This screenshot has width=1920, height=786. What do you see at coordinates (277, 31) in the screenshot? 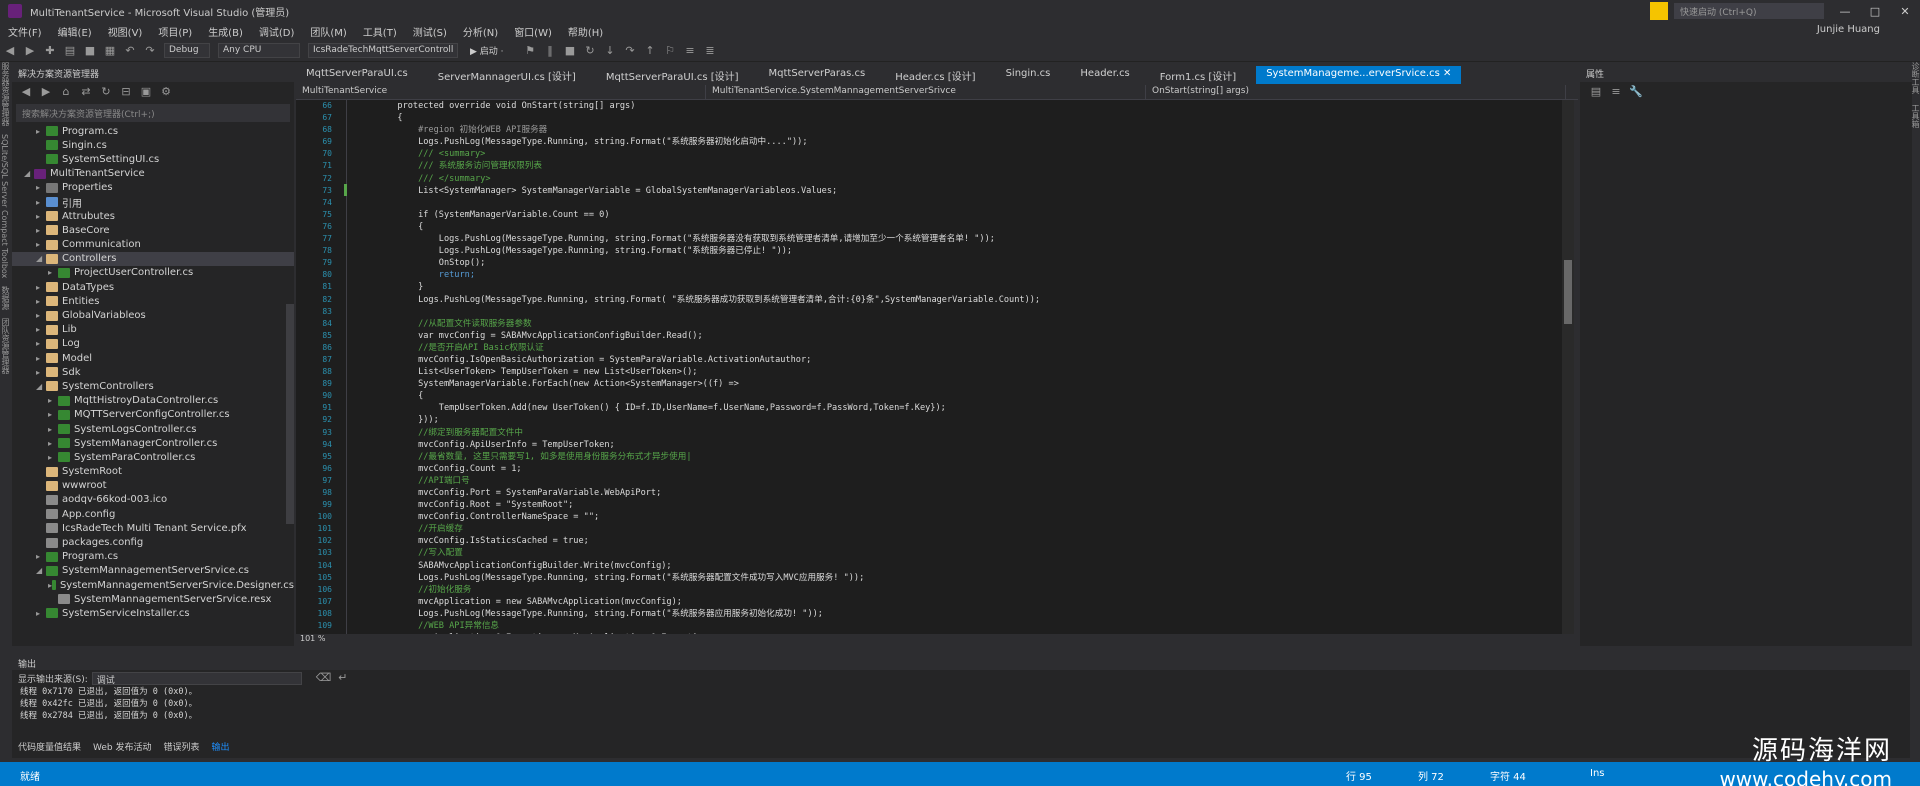
I see `menu-debug: 调试(D)` at bounding box center [277, 31].